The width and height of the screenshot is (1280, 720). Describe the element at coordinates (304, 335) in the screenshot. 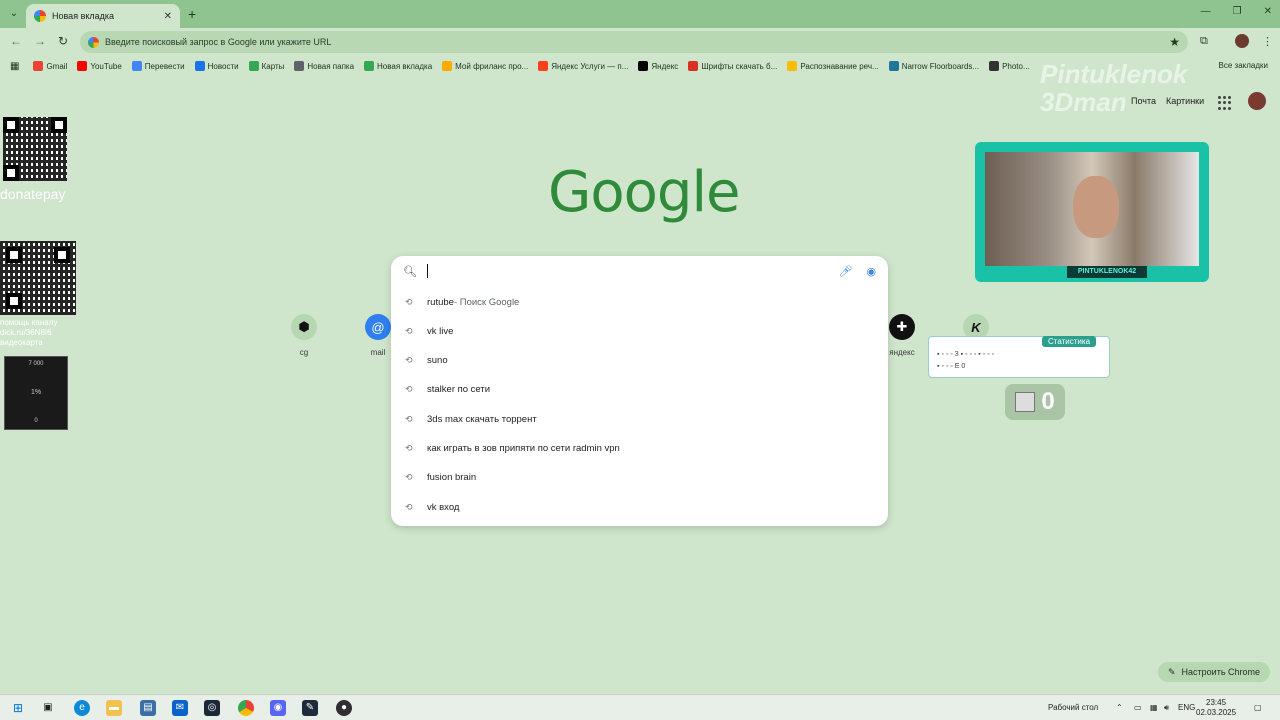

I see `shortcut-cg: ⬢ cg` at that location.